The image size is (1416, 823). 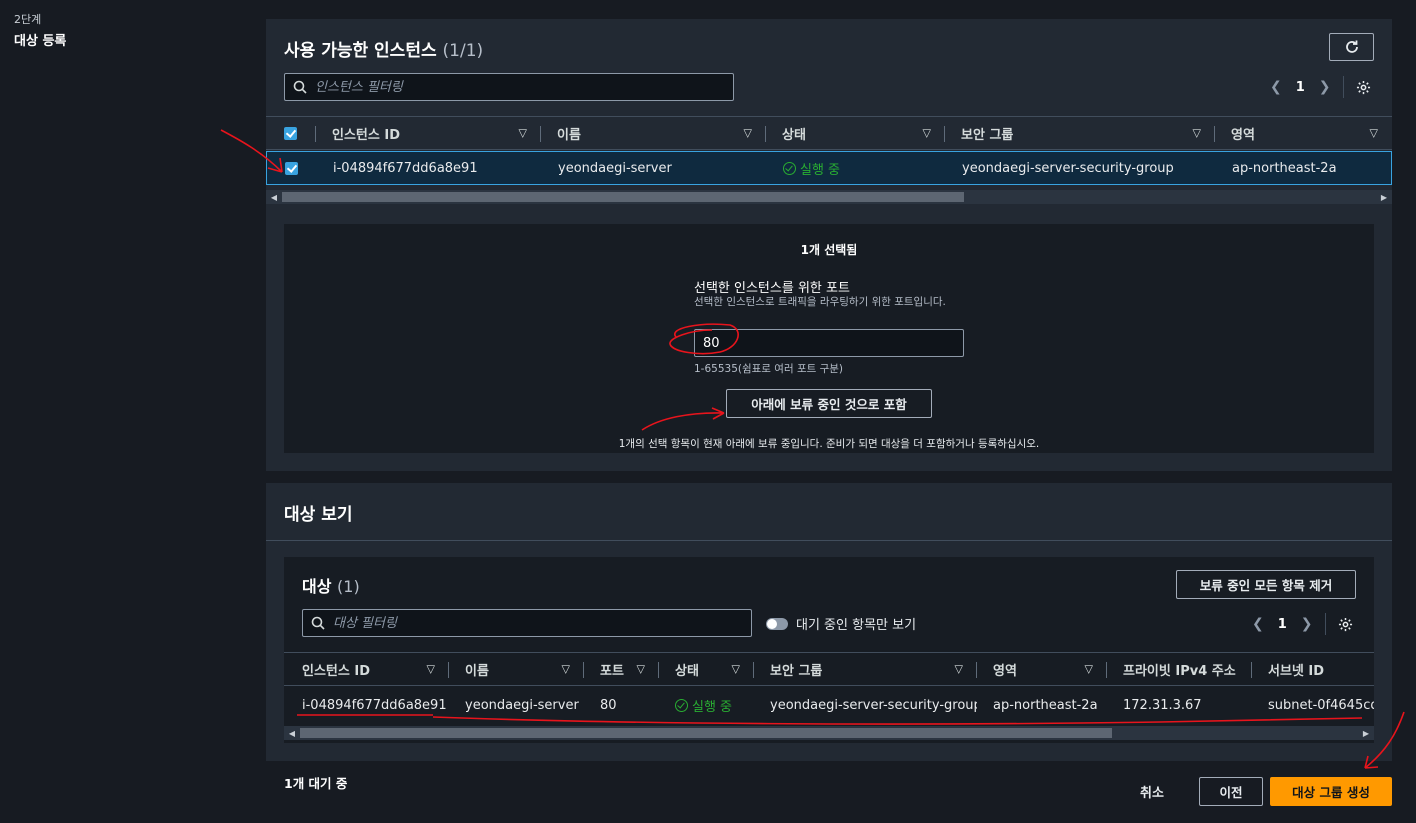 I want to click on available-instances-count: (1/1), so click(x=463, y=51).